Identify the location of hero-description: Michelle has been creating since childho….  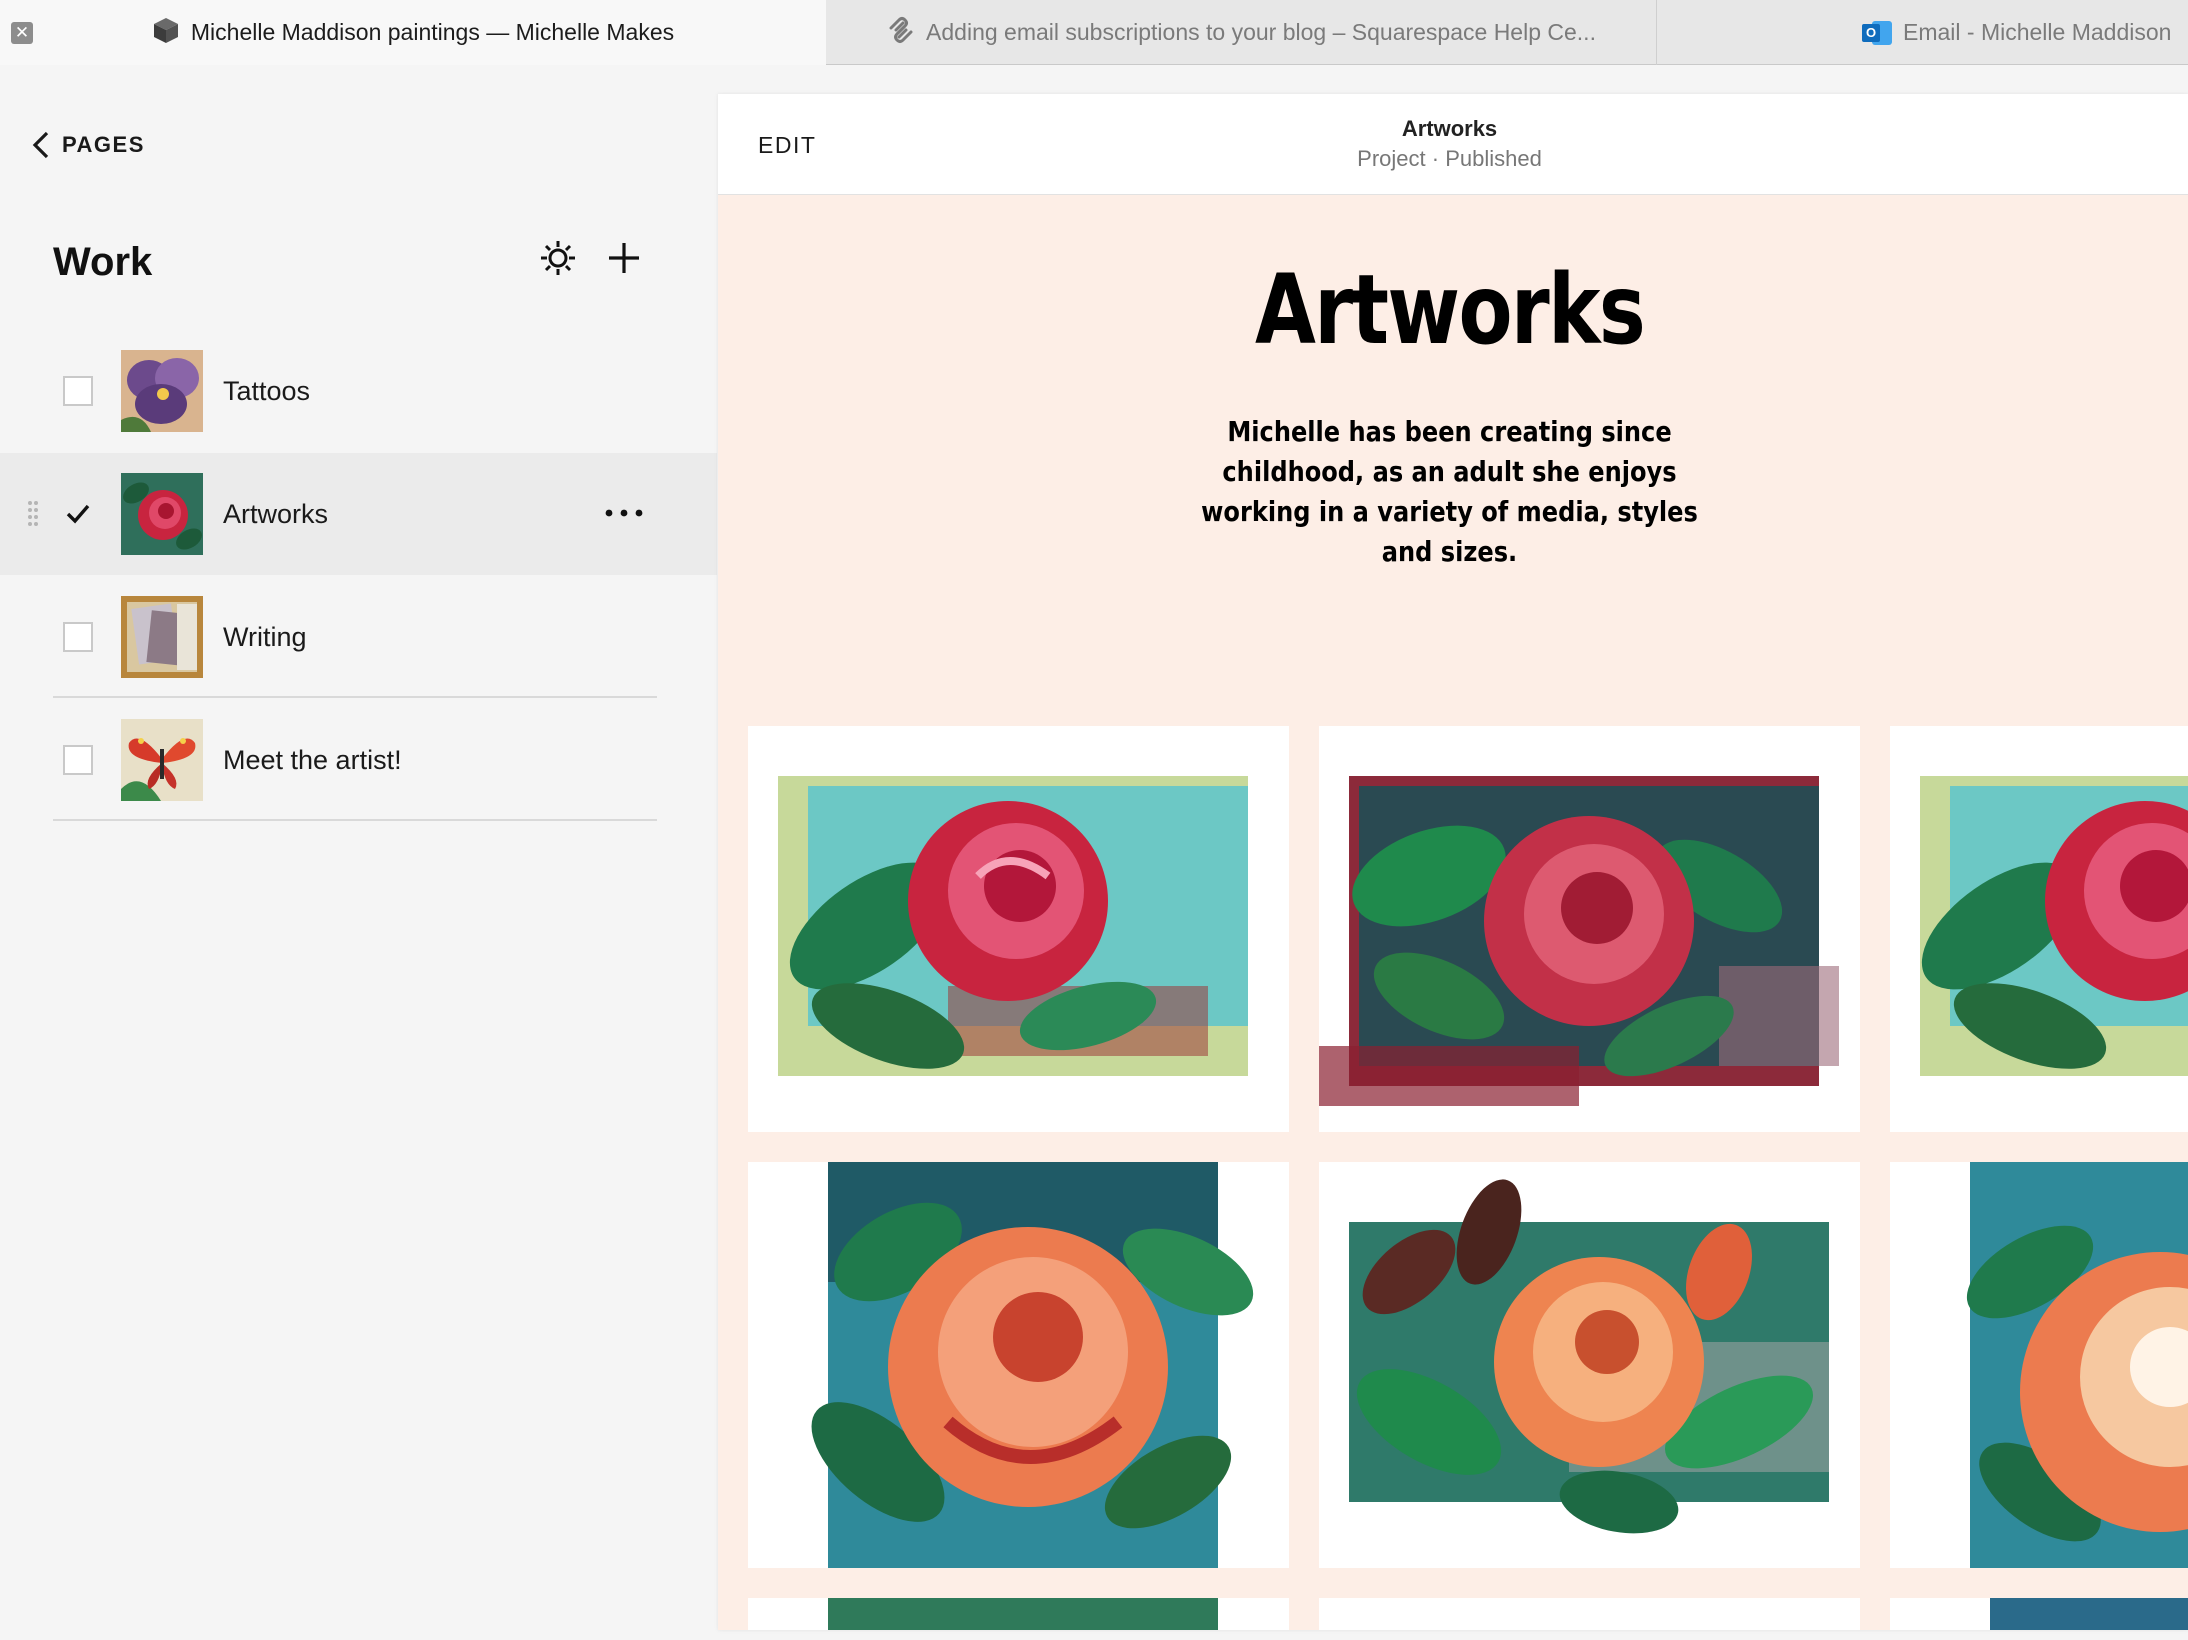
(1449, 491).